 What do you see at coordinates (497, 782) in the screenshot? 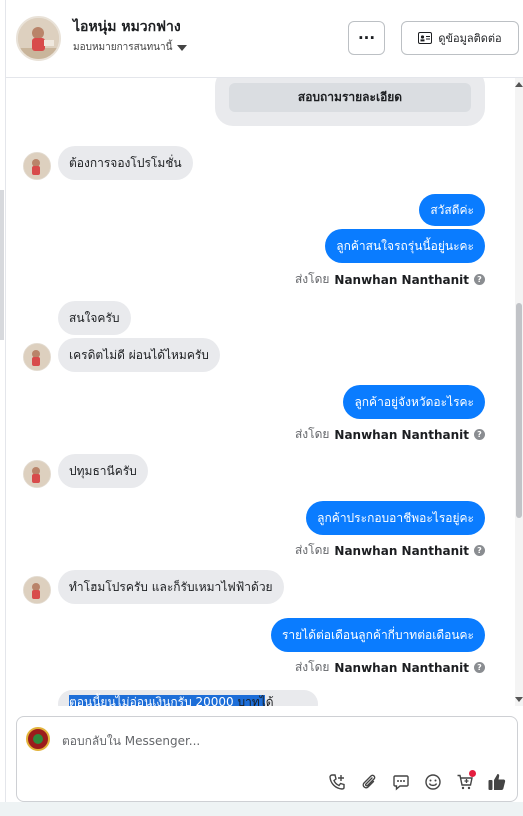
I see `thumbs-up-icon` at bounding box center [497, 782].